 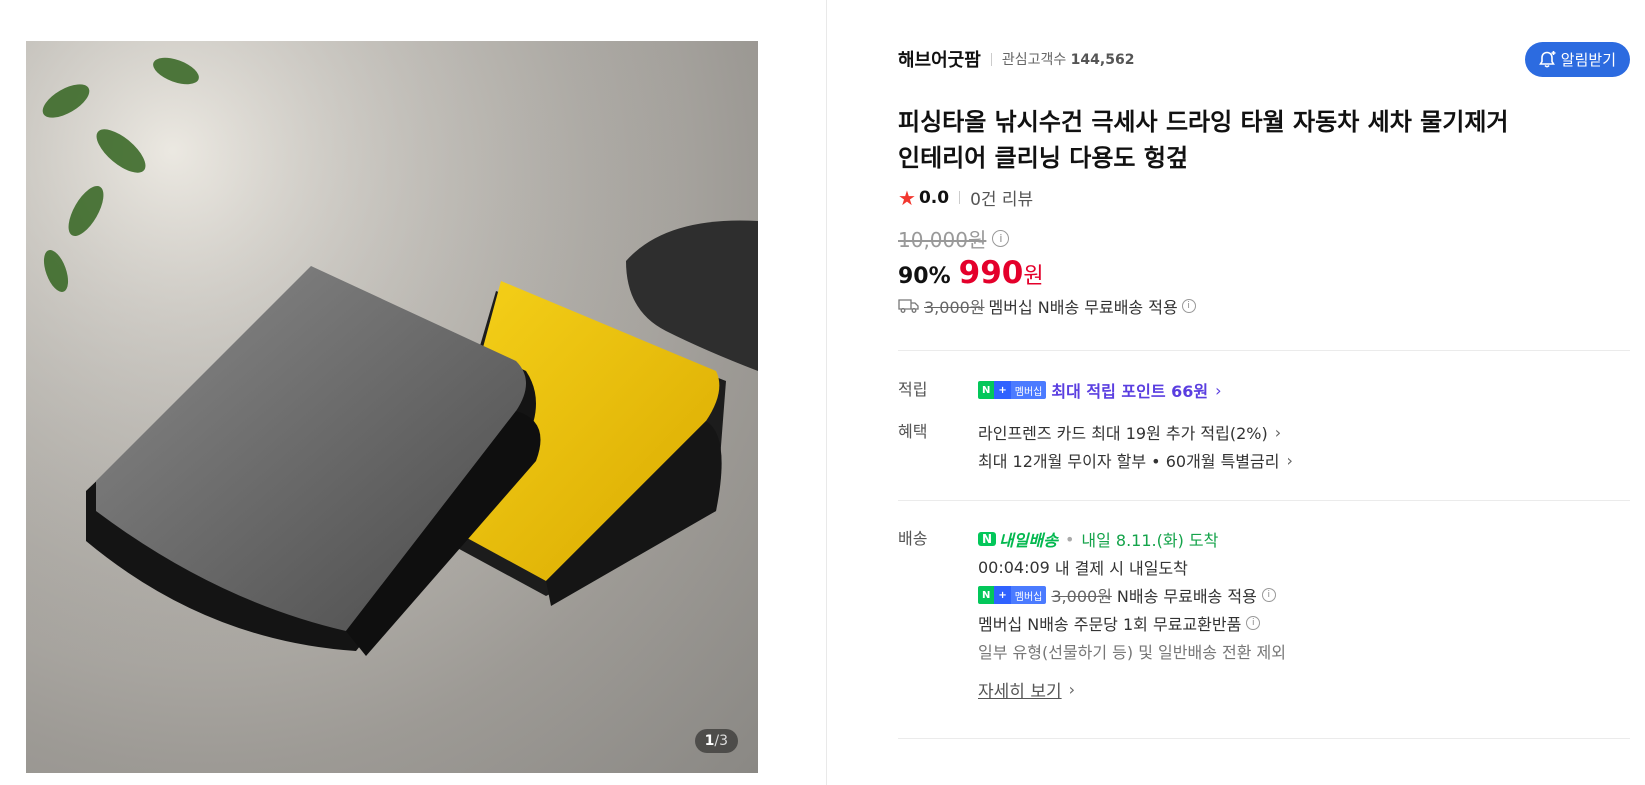 I want to click on countdown-text: 내 결제 시 내일도착, so click(x=1121, y=568).